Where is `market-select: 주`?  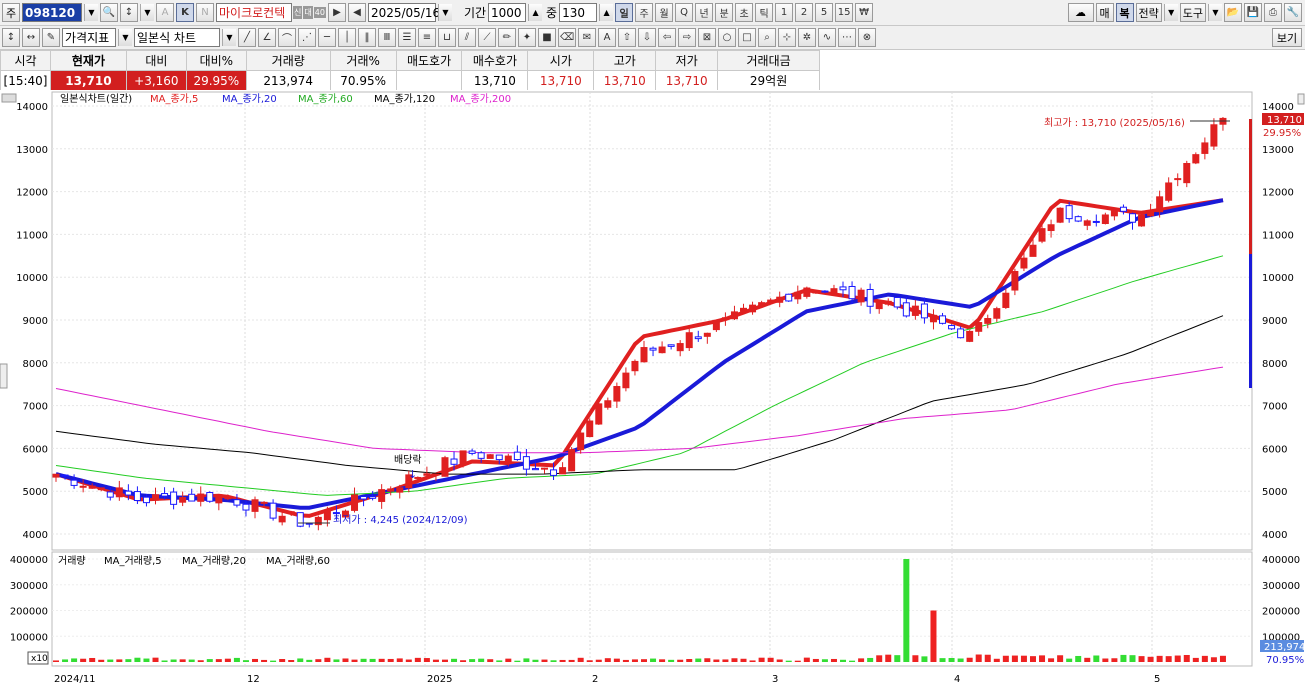 market-select: 주 is located at coordinates (11, 12).